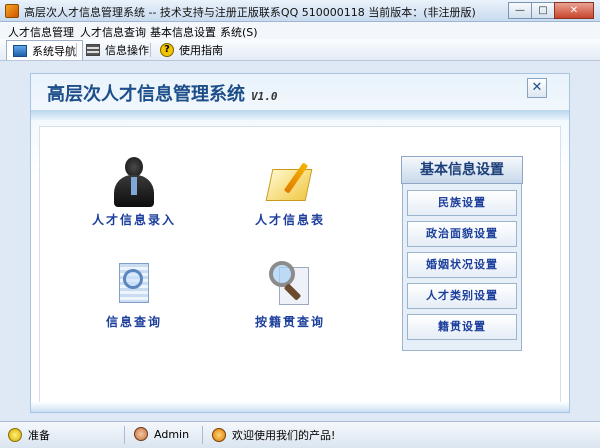 This screenshot has width=600, height=448. I want to click on status-user: Admin, so click(161, 434).